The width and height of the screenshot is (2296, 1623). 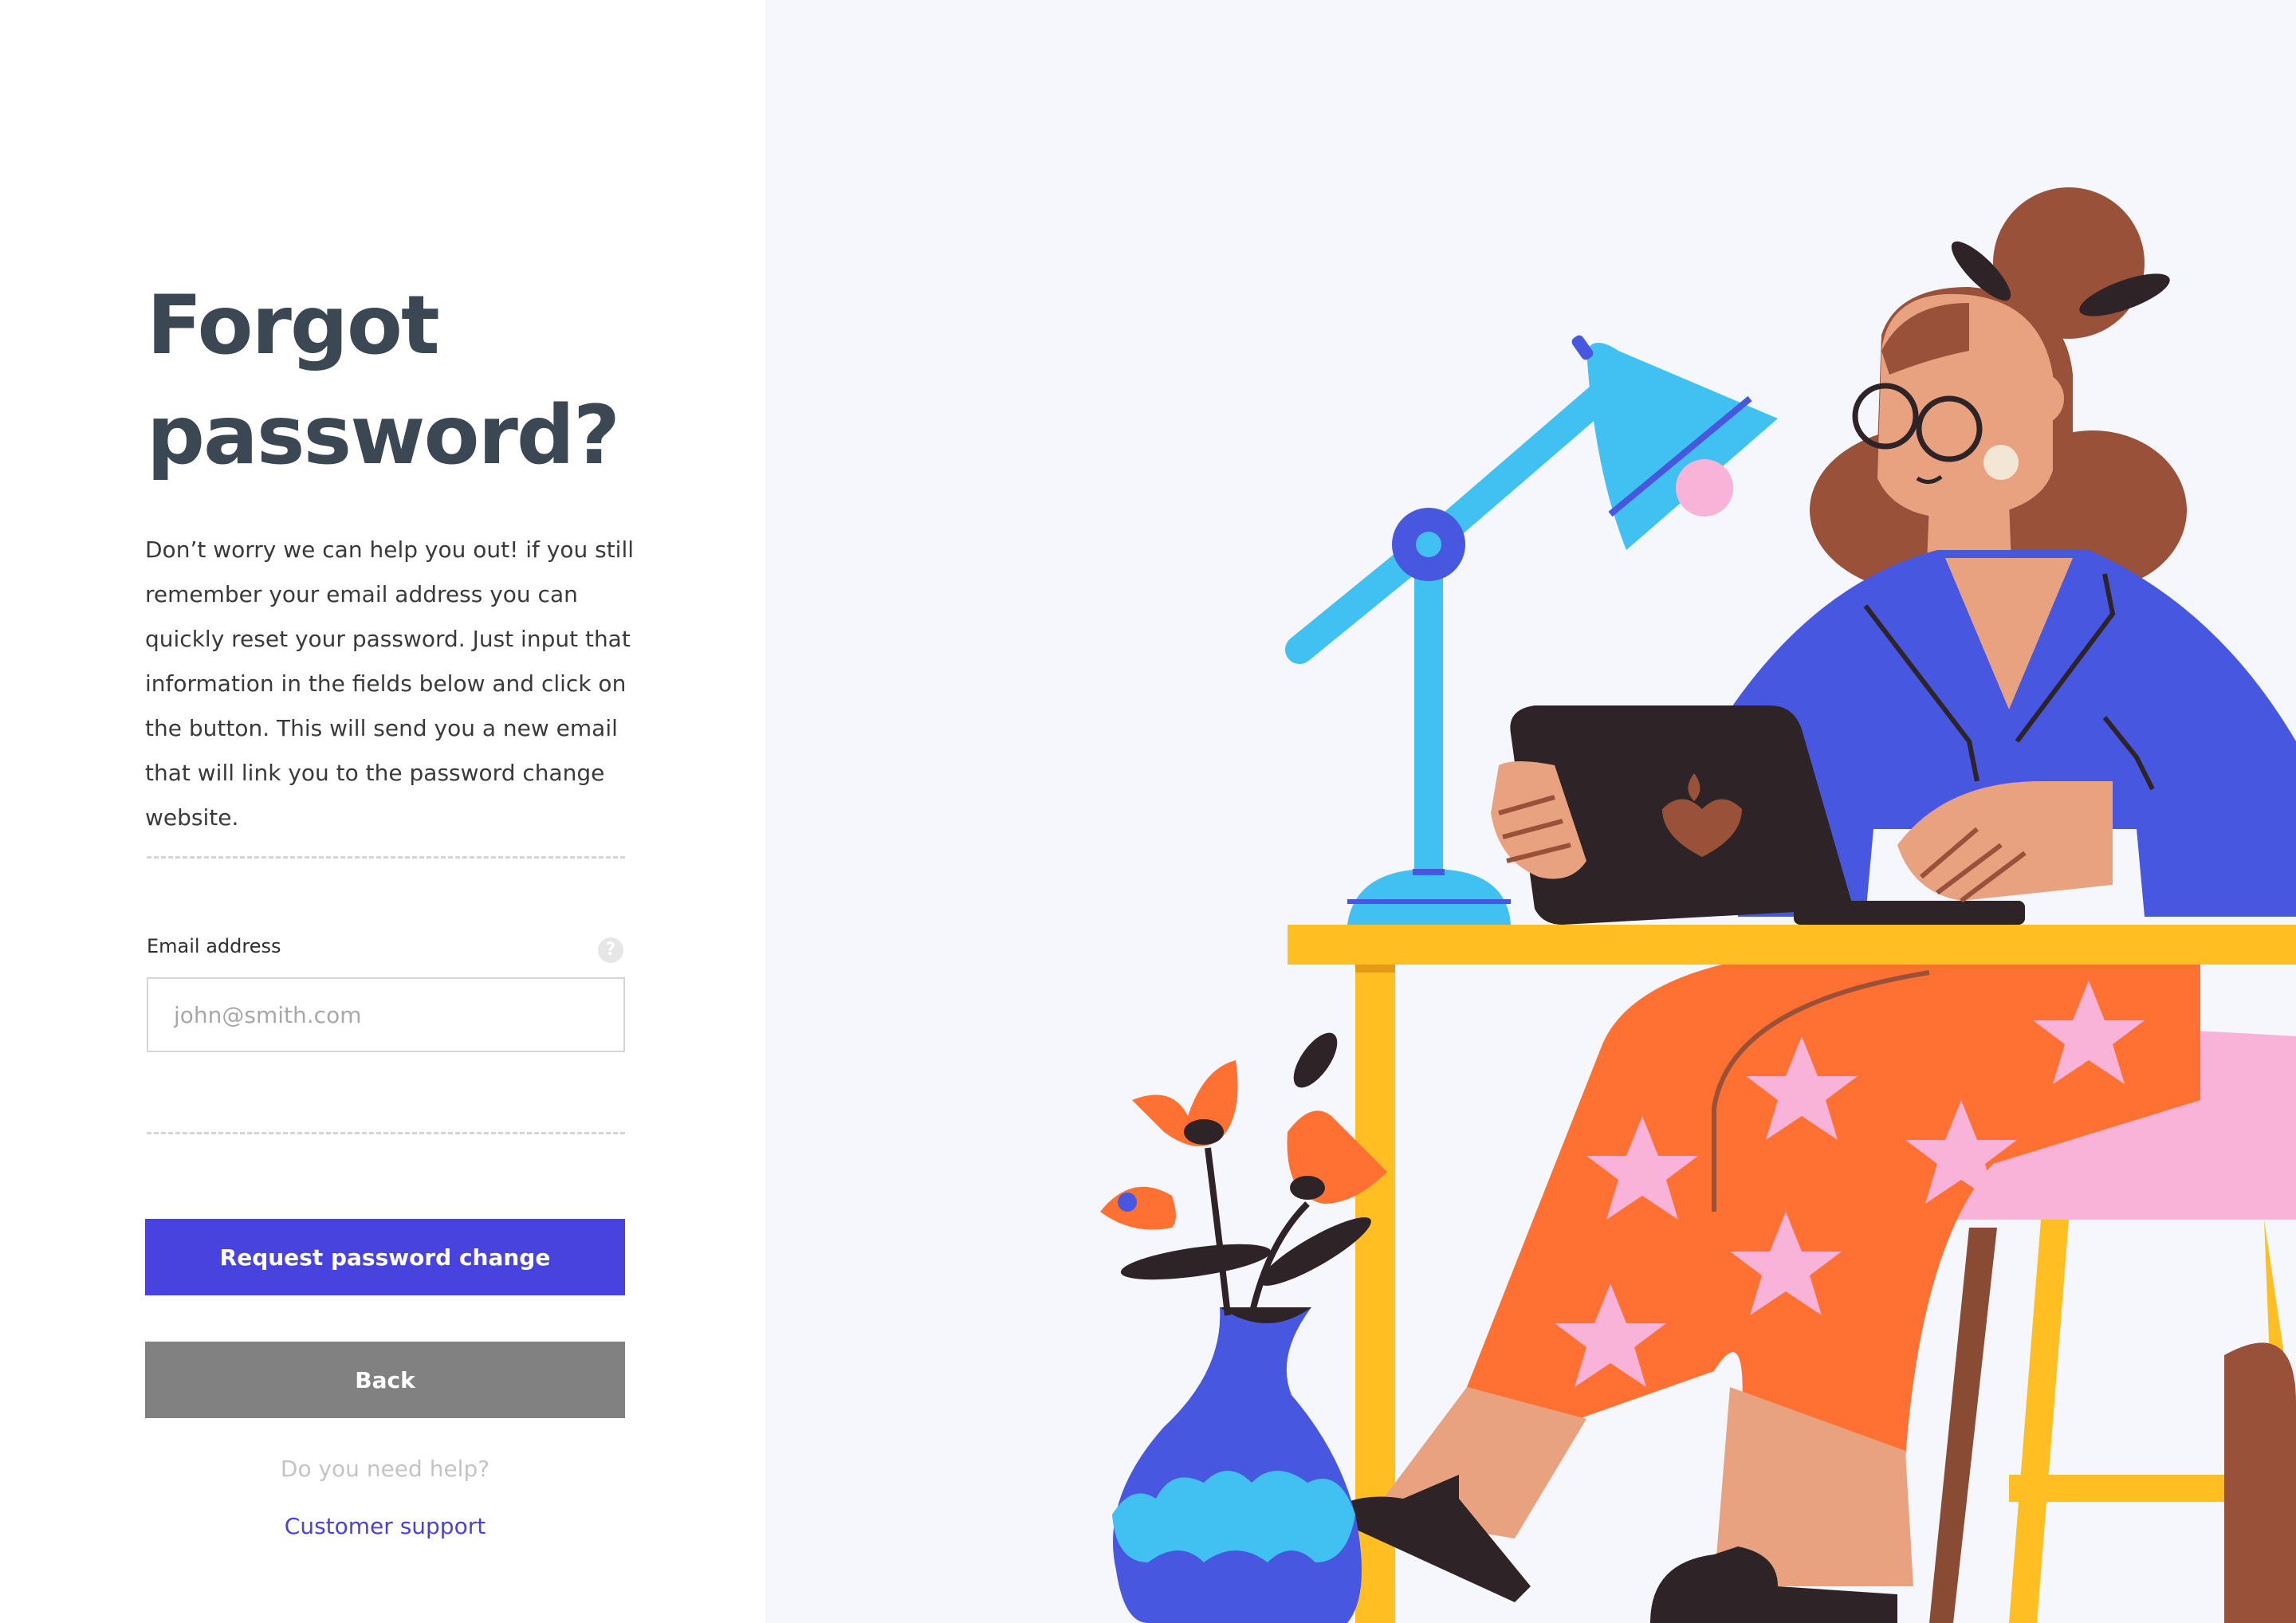 What do you see at coordinates (1243, 1327) in the screenshot?
I see `plant-vase` at bounding box center [1243, 1327].